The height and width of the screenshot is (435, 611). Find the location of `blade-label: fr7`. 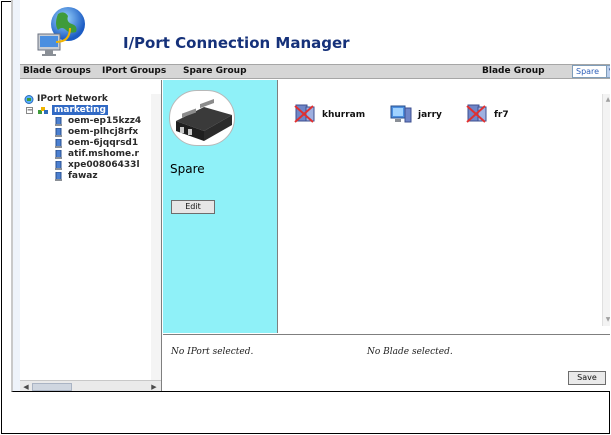

blade-label: fr7 is located at coordinates (501, 115).